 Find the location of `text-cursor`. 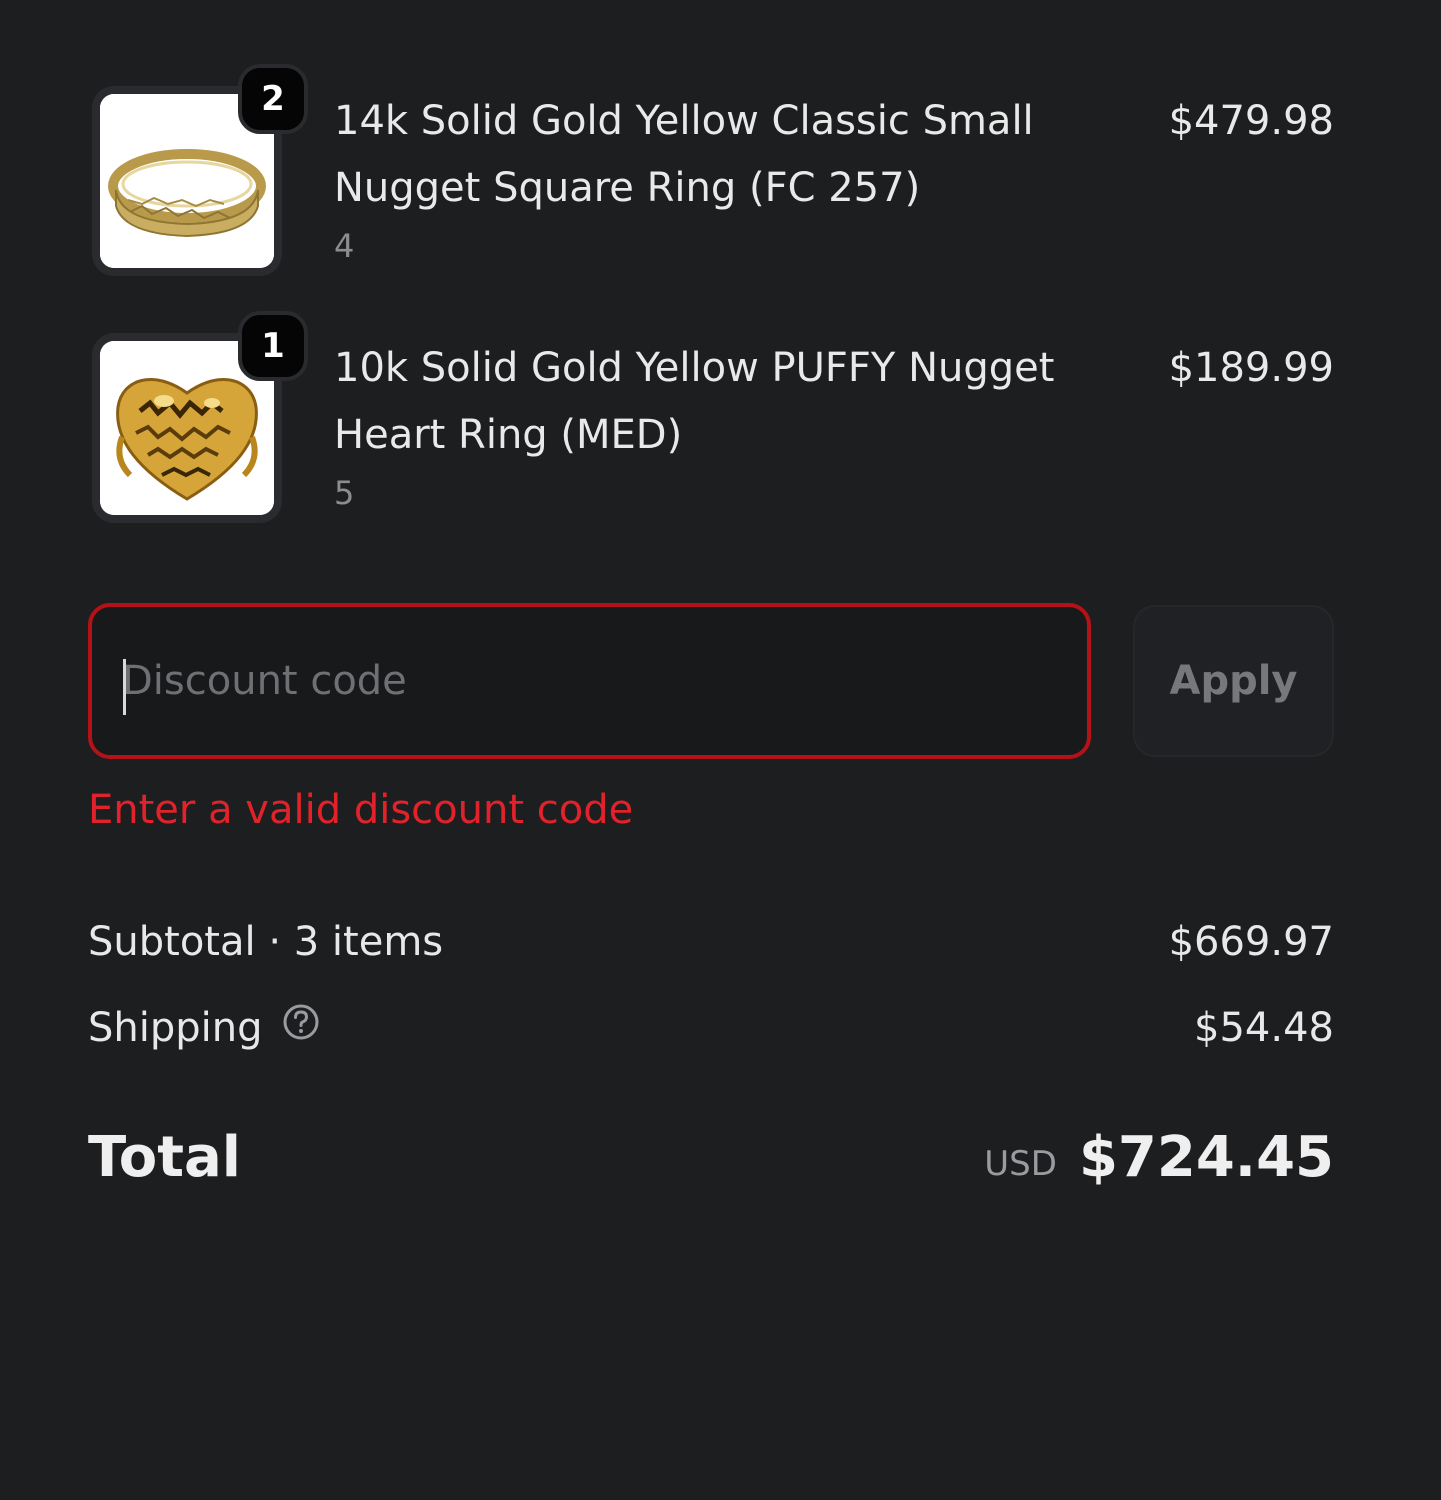

text-cursor is located at coordinates (124, 687).